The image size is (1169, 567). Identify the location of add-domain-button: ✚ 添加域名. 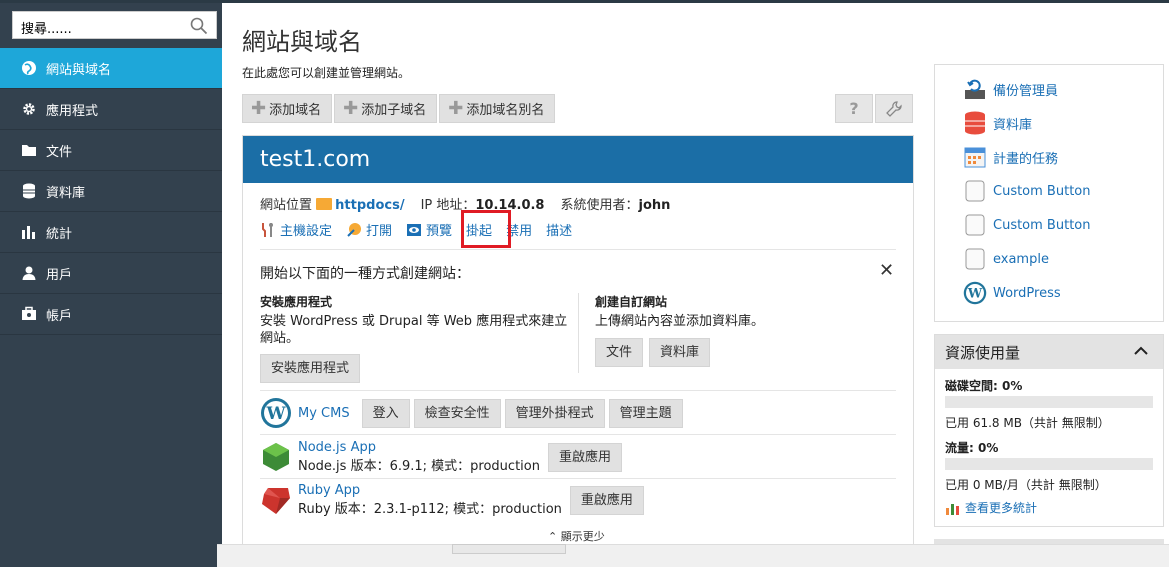
(287, 108).